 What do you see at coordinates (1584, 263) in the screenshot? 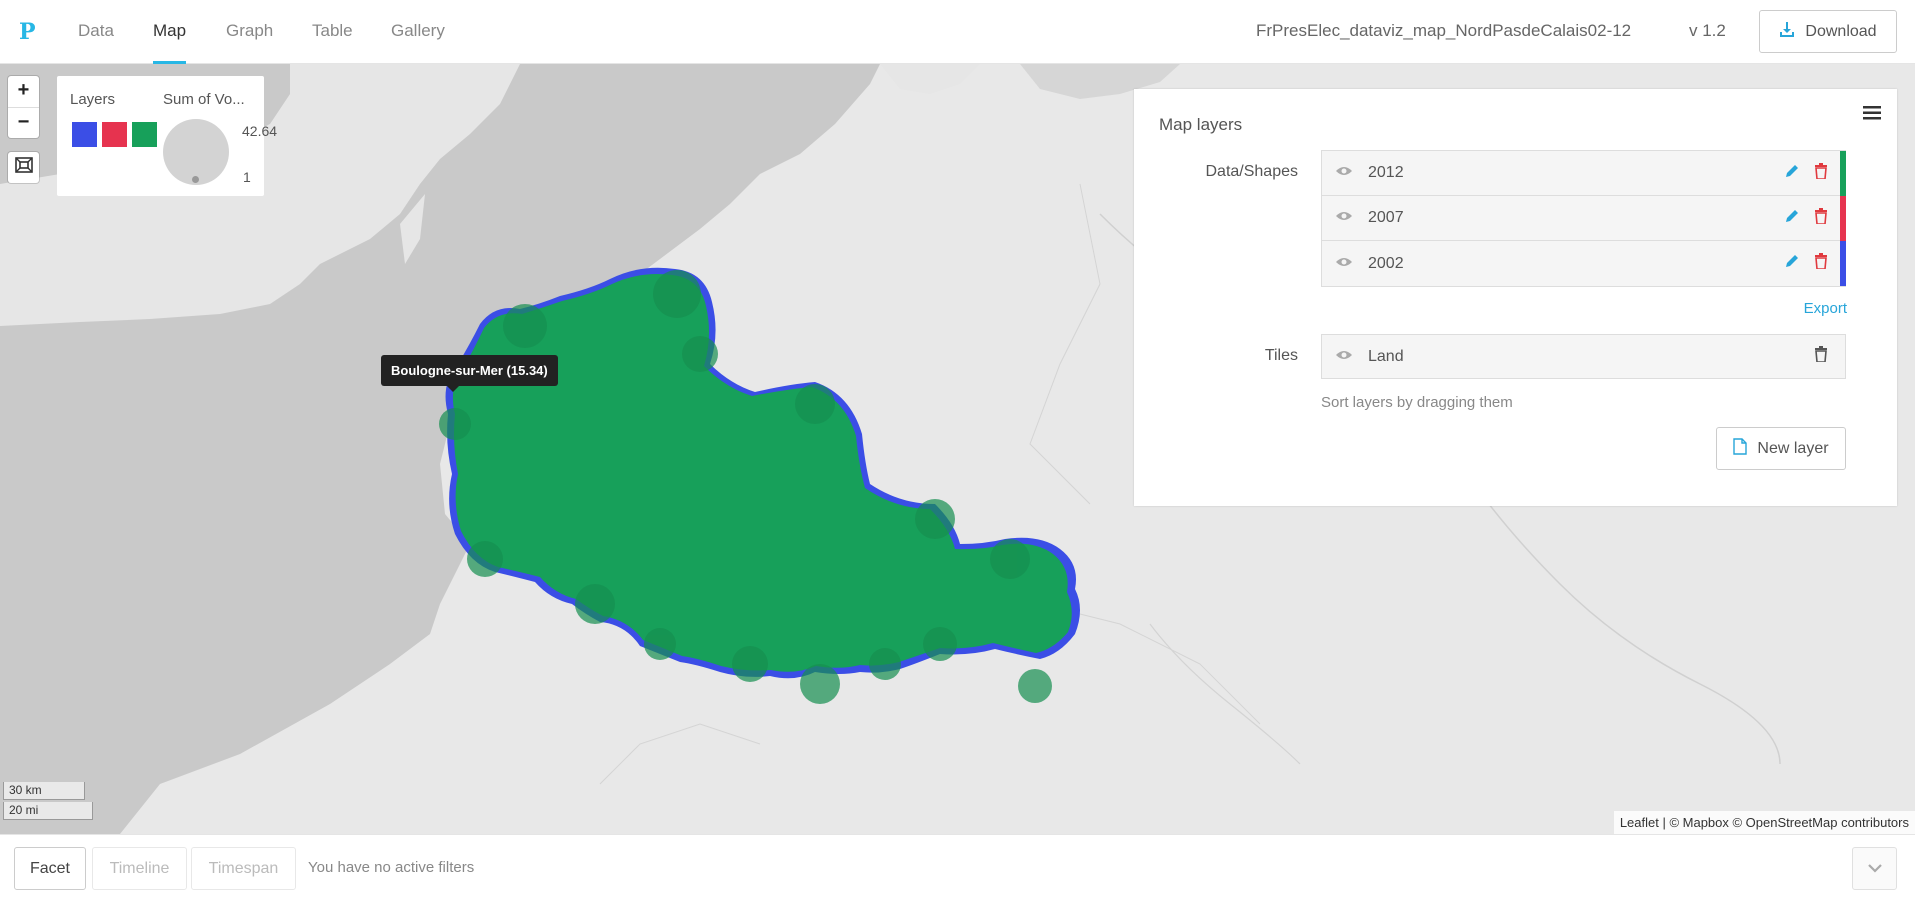
I see `layer-row-2002: 2002` at bounding box center [1584, 263].